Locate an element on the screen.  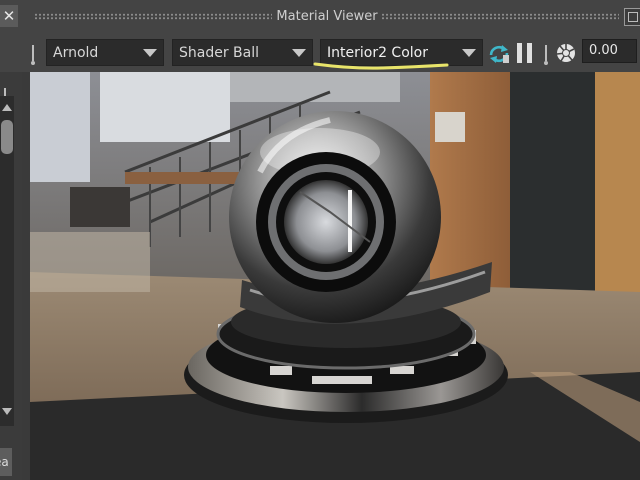
geometry-dropdown-label: Shader Ball is located at coordinates (219, 53).